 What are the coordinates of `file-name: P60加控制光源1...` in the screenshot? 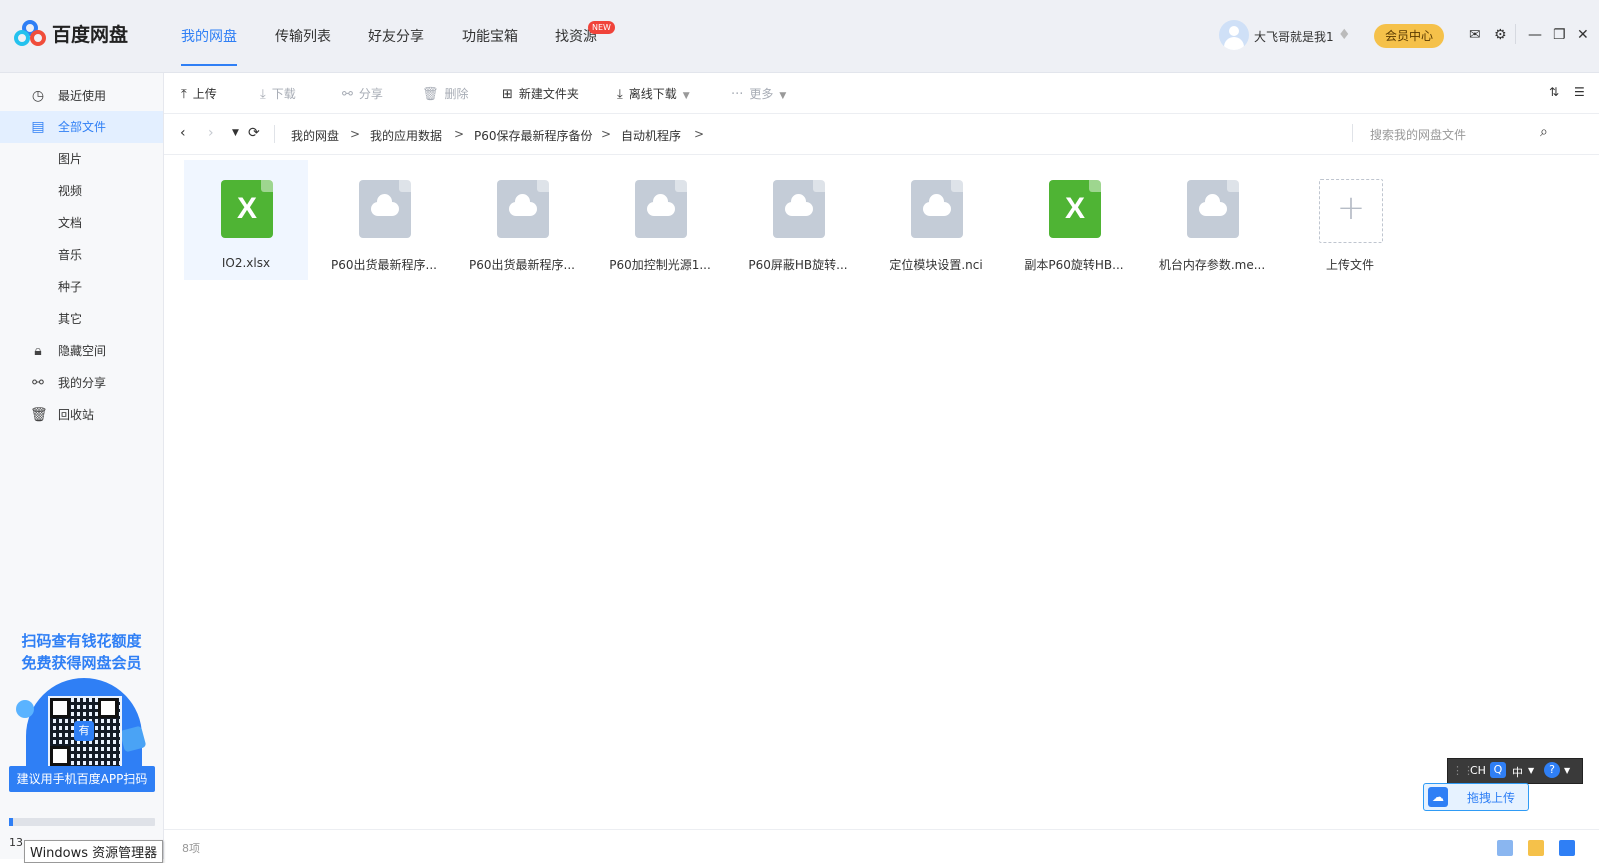 It's located at (660, 265).